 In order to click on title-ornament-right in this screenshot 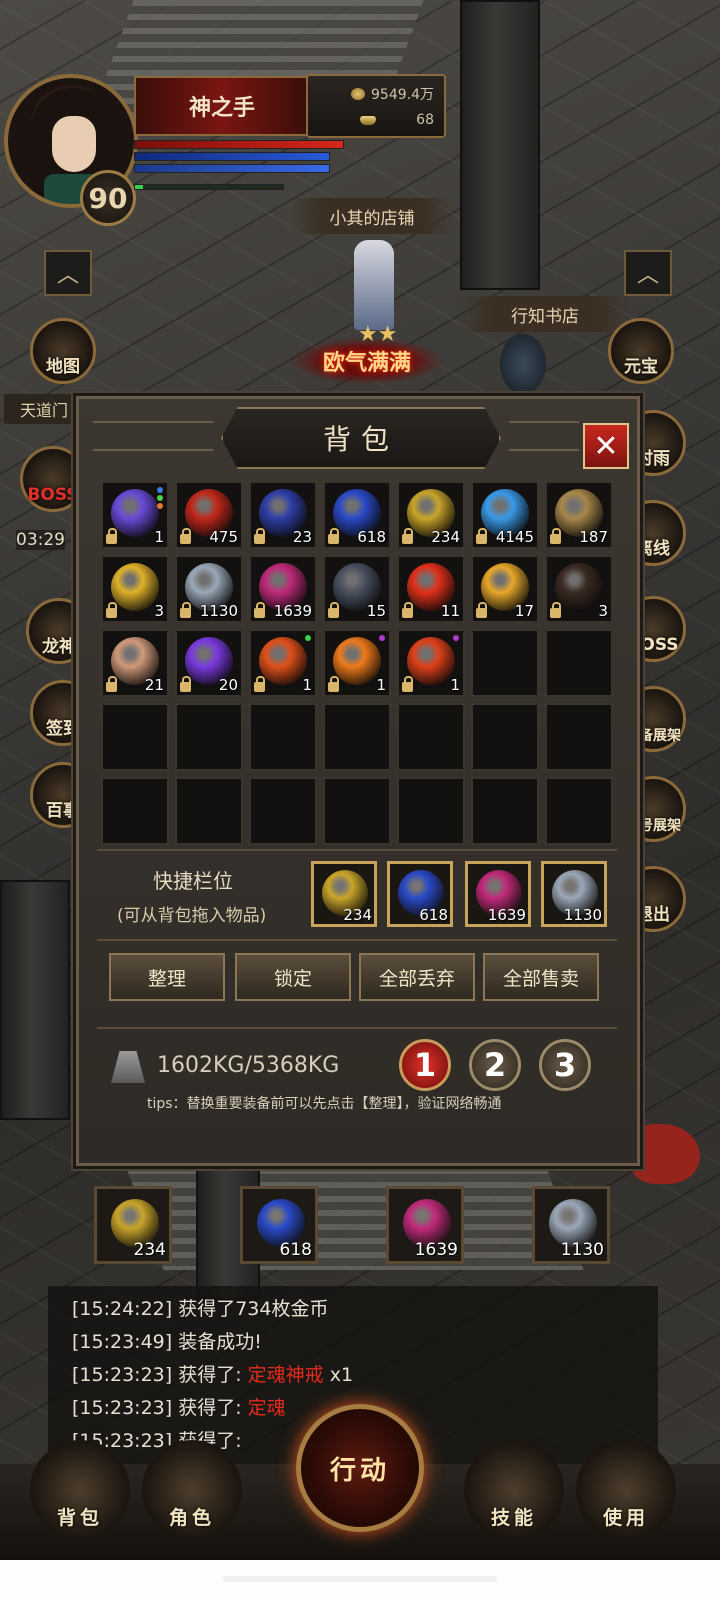, I will do `click(544, 436)`.